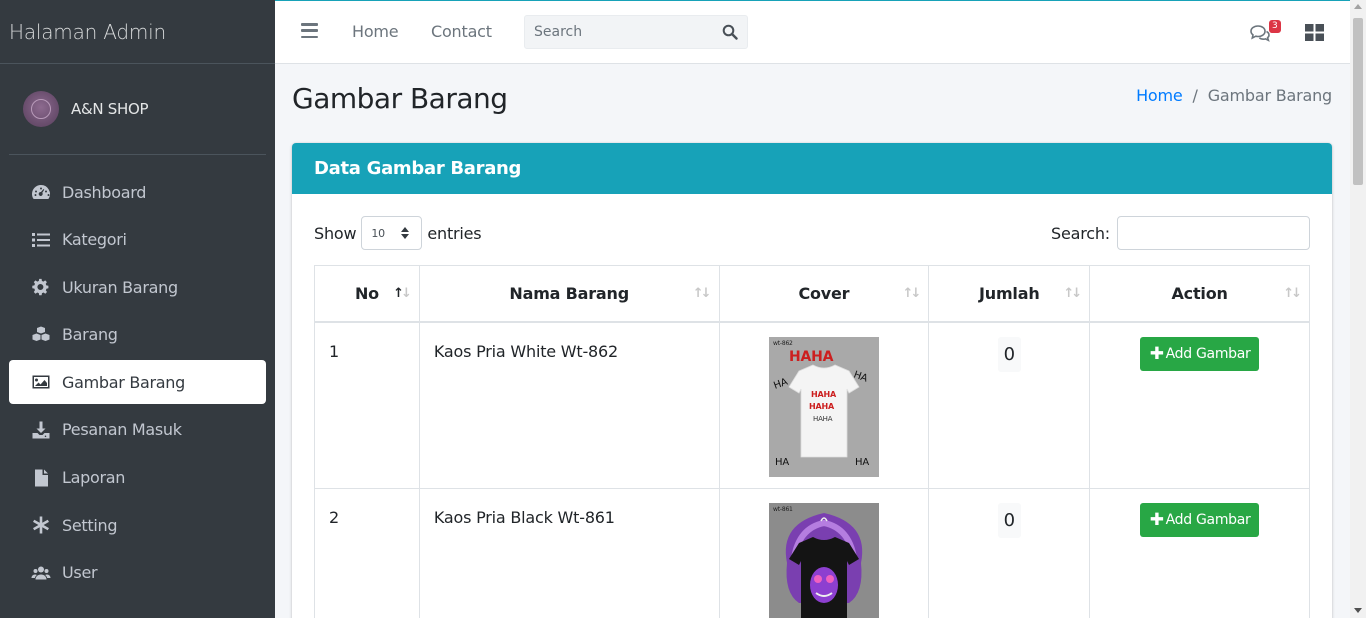  Describe the element at coordinates (1199, 294) in the screenshot. I see `column-header-action: Action ↑↓` at that location.